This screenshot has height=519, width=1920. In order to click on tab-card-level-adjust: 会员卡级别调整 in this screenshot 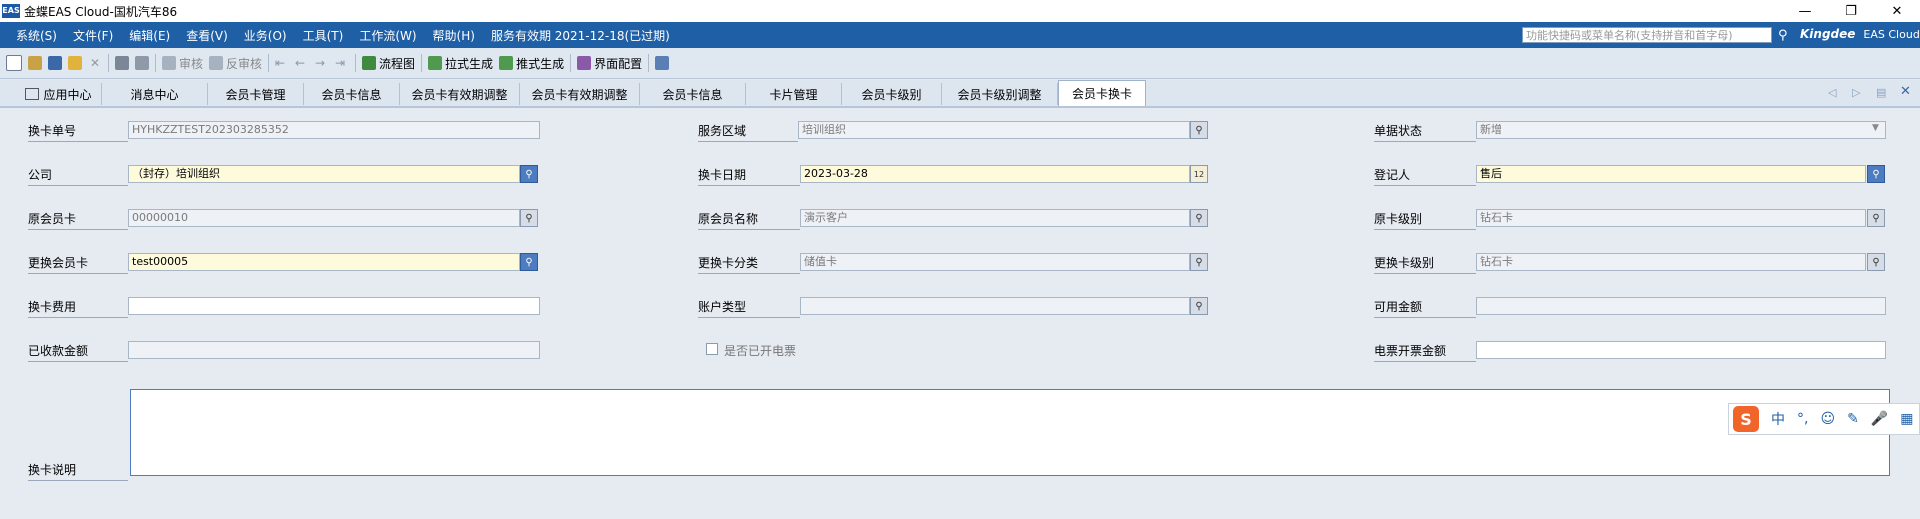, I will do `click(1000, 94)`.